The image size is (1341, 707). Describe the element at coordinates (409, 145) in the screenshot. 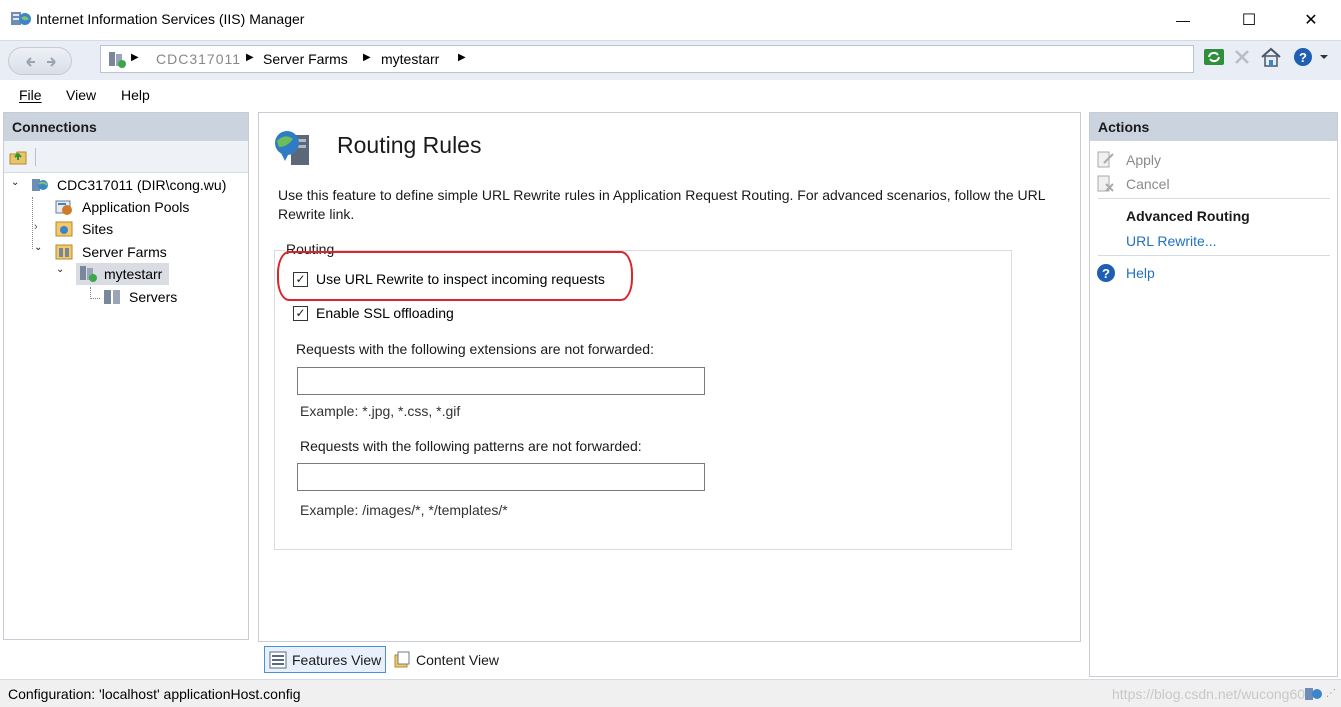

I see `page-title: Routing Rules` at that location.